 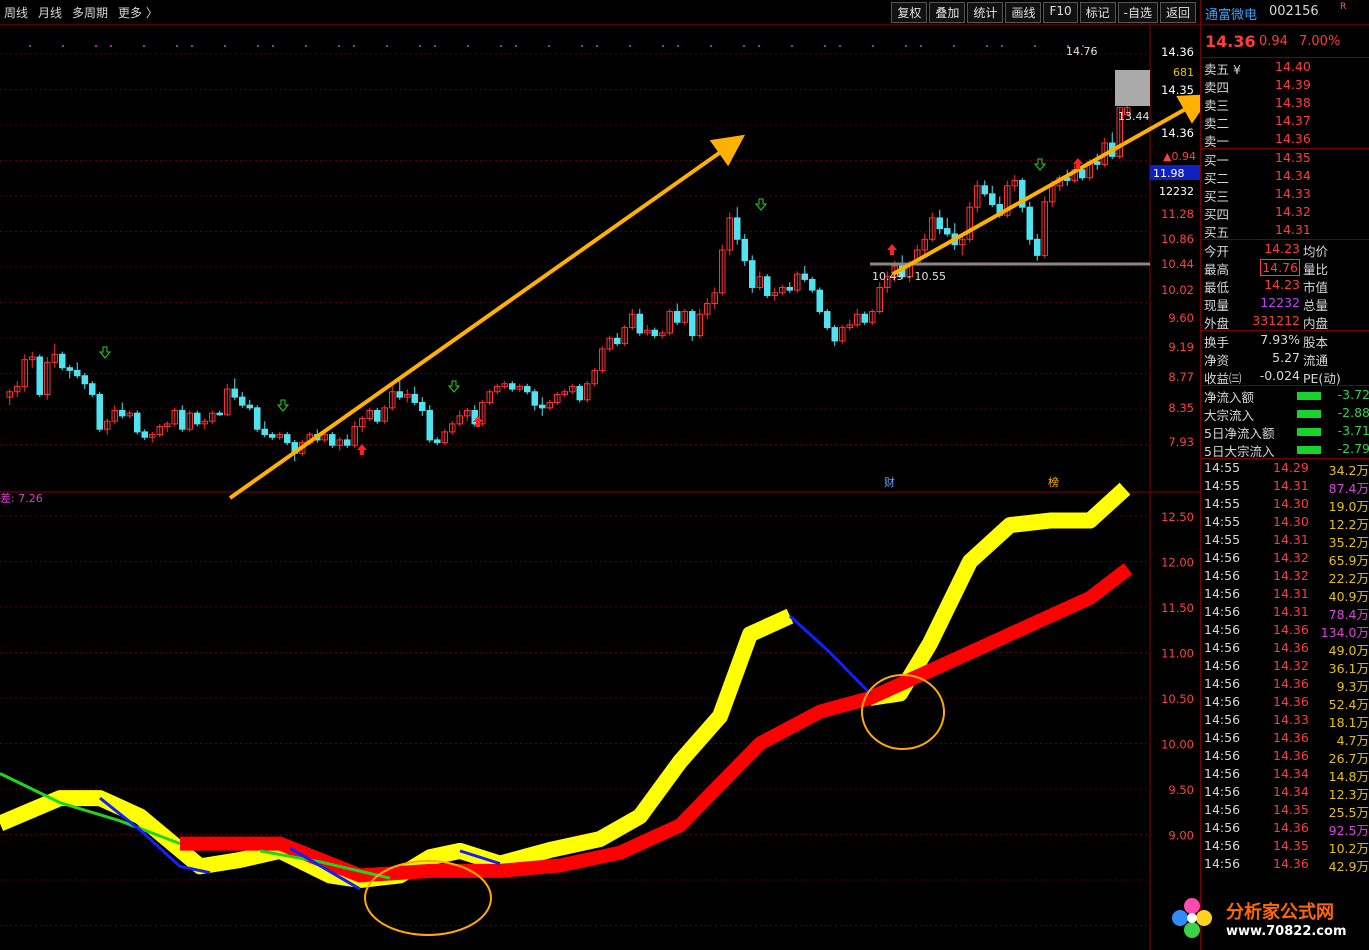 I want to click on period-tab-2: 多周期, so click(x=90, y=12).